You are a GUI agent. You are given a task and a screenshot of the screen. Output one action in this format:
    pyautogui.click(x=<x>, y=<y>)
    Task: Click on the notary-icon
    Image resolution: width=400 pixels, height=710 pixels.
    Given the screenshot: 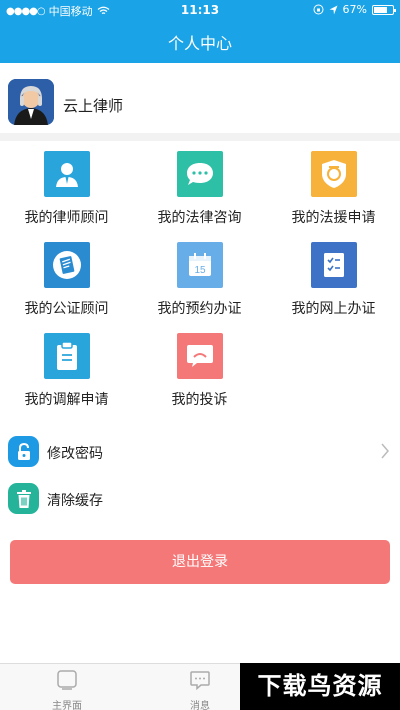 What is the action you would take?
    pyautogui.click(x=67, y=265)
    